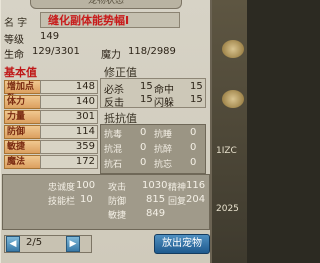 Image resolution: width=320 pixels, height=263 pixels. Describe the element at coordinates (89, 20) in the screenshot. I see `pet-name: 缝化副体能势幅I` at that location.